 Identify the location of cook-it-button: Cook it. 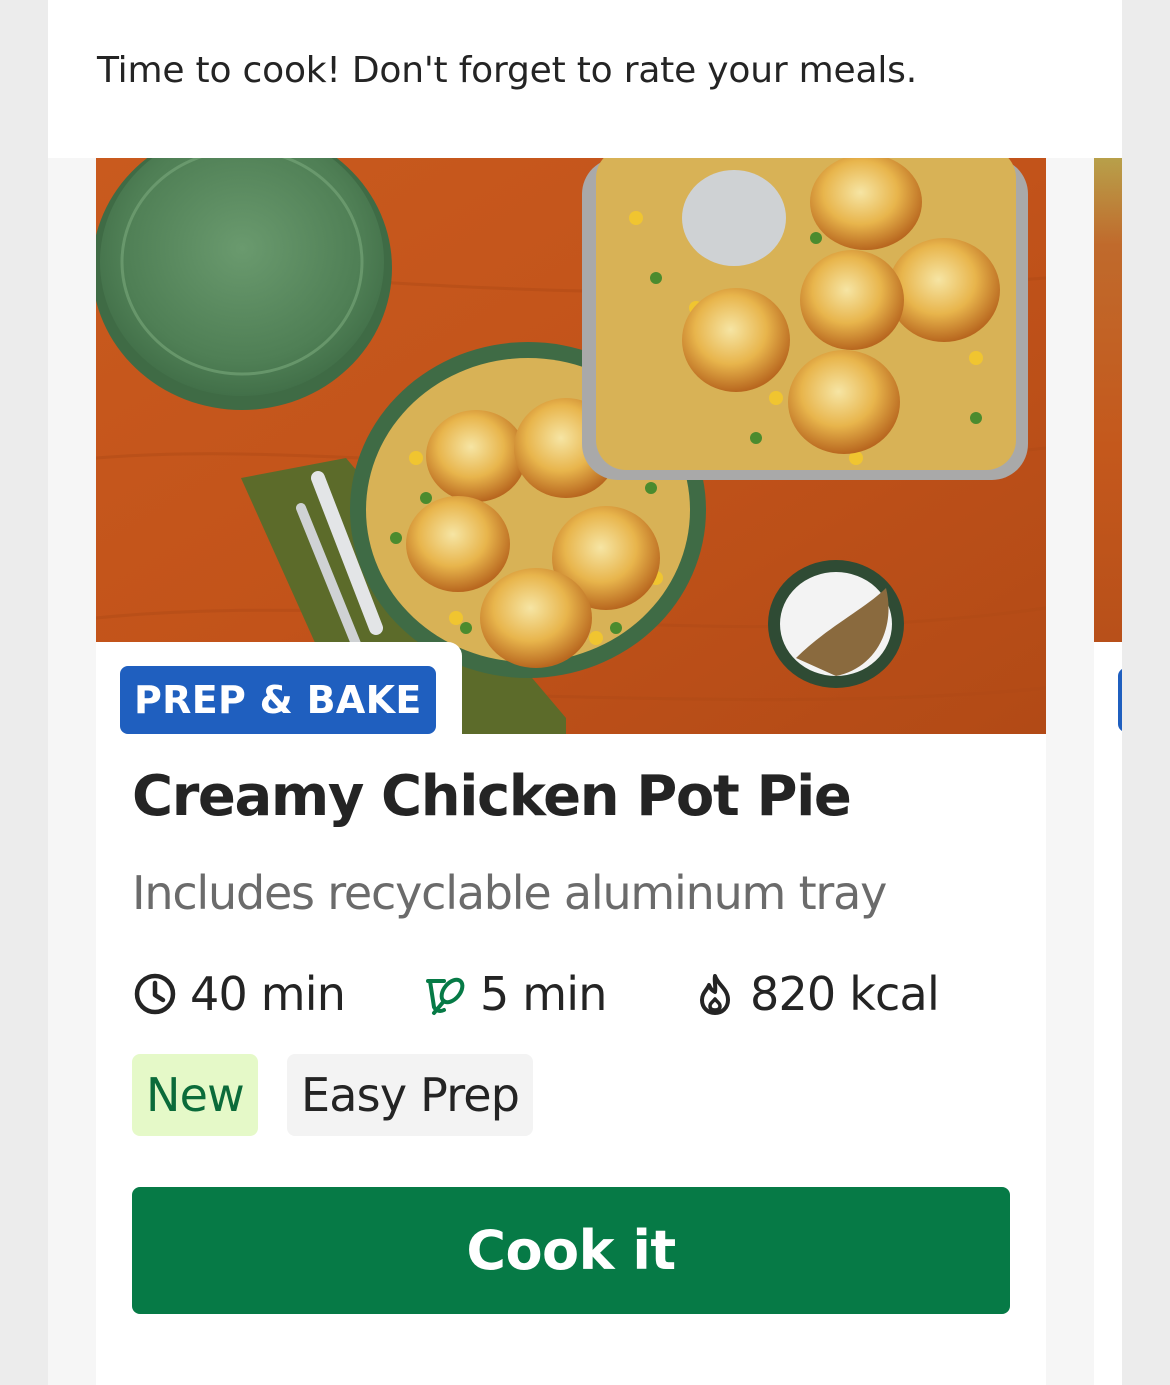
(571, 1250).